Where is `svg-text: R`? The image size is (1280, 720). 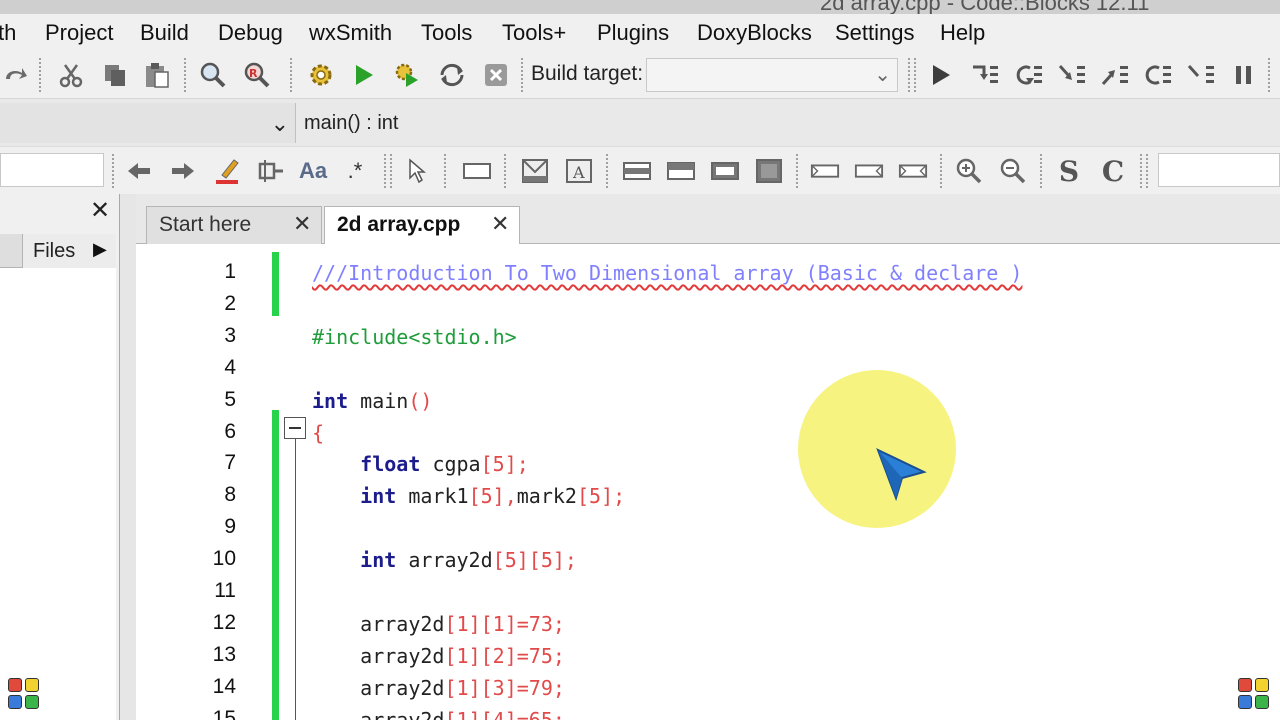
svg-text: R is located at coordinates (253, 73).